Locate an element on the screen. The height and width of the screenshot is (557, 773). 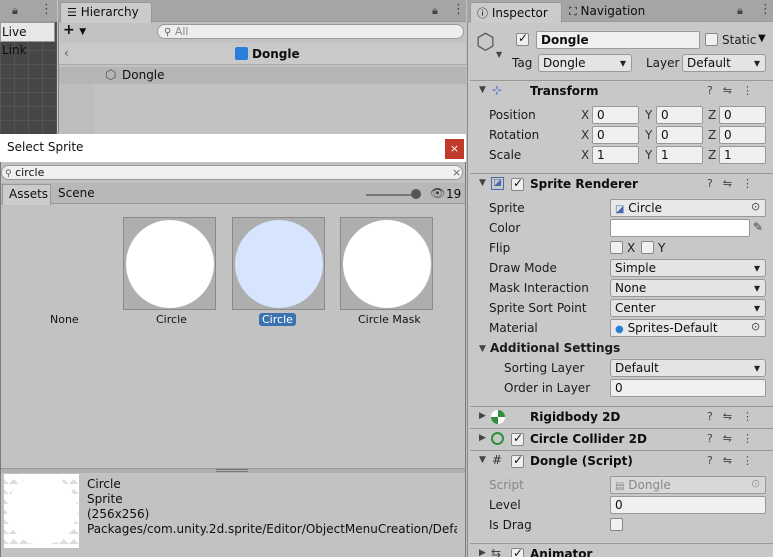
sprite-thumb-circle-mask is located at coordinates (386, 263).